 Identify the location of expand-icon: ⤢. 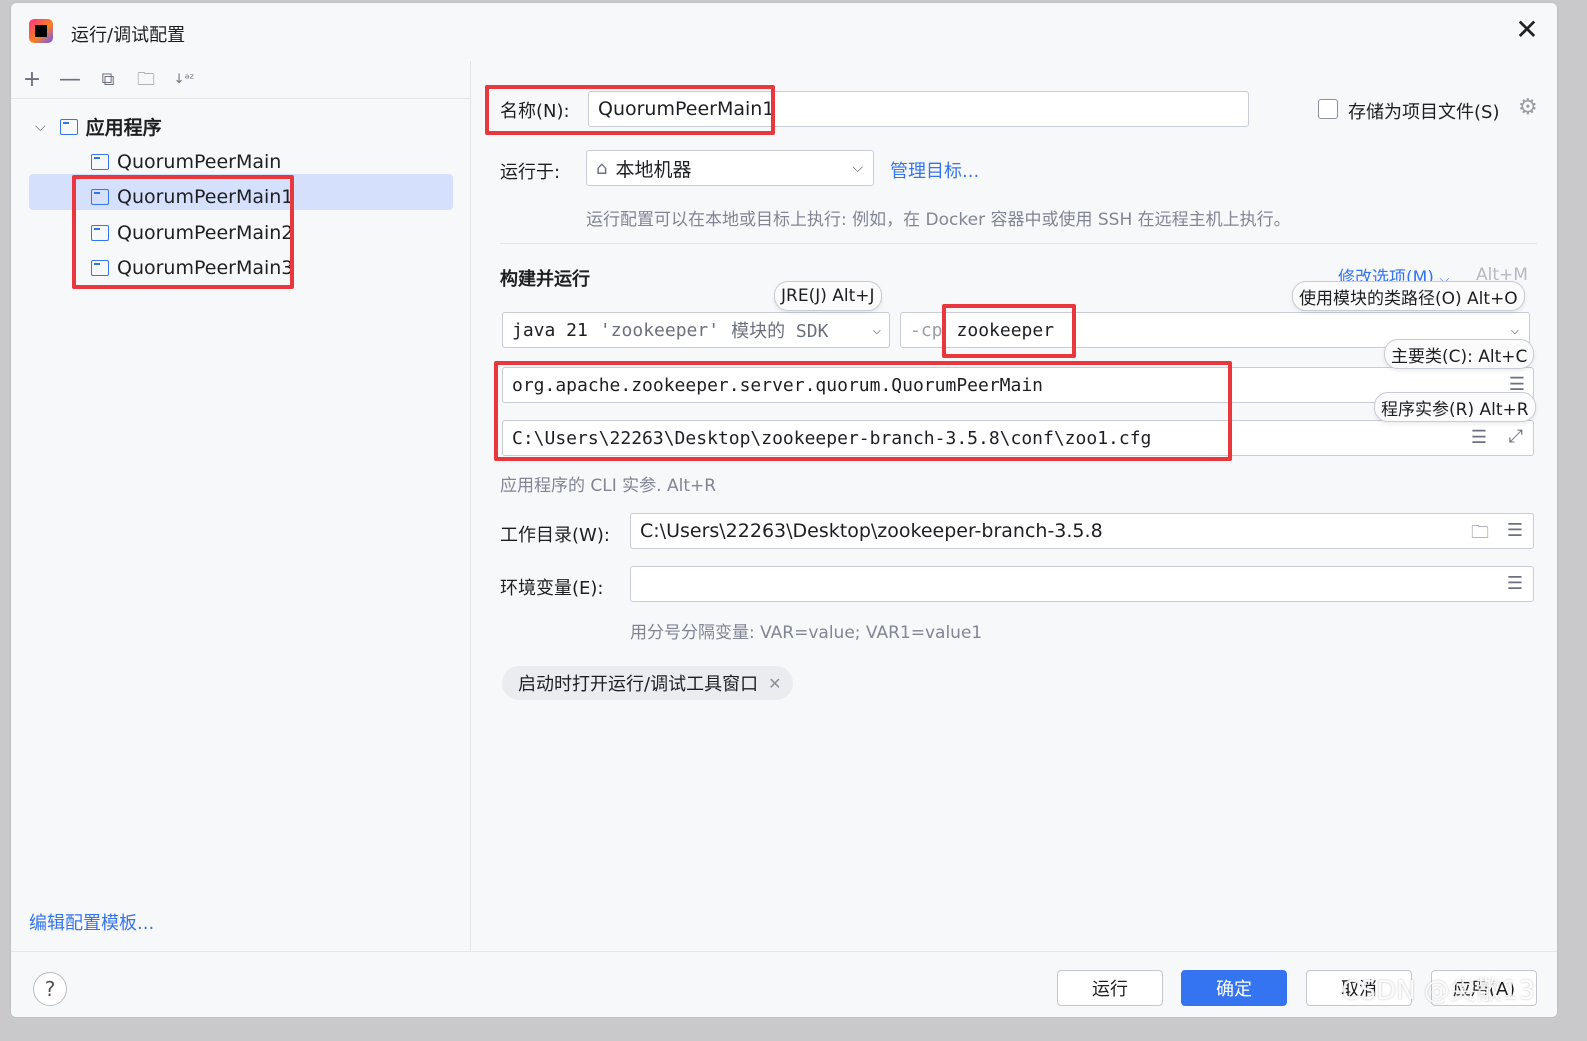
(1516, 436).